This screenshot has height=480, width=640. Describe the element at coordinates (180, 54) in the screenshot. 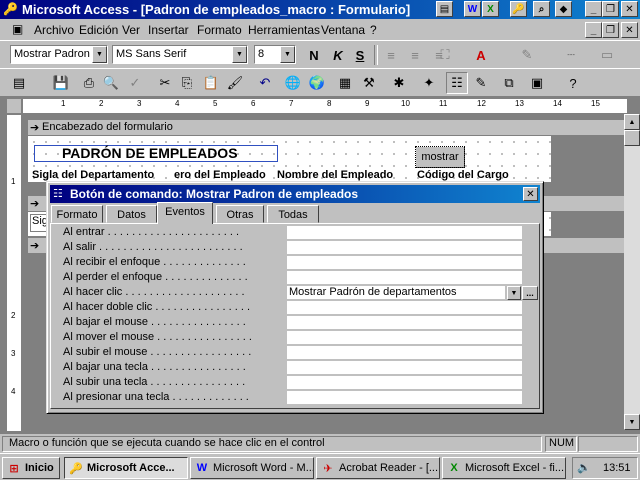

I see `font-select: MS Sans Serif ▼` at that location.